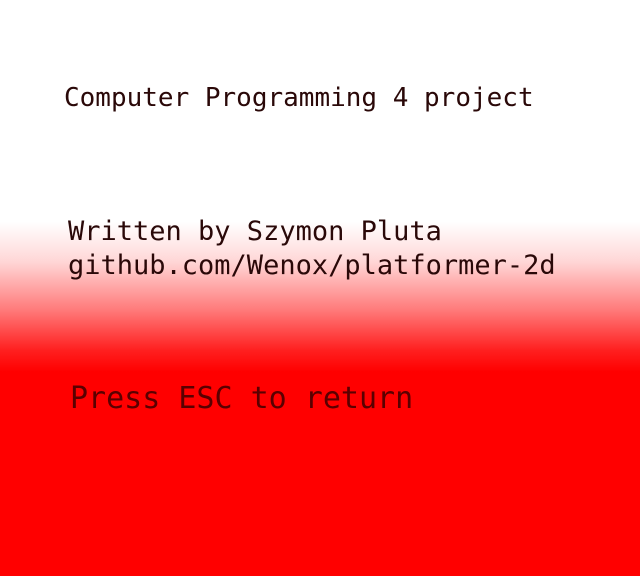  What do you see at coordinates (312, 265) in the screenshot?
I see `repository-link: github.com/Wenox/platformer-2d` at bounding box center [312, 265].